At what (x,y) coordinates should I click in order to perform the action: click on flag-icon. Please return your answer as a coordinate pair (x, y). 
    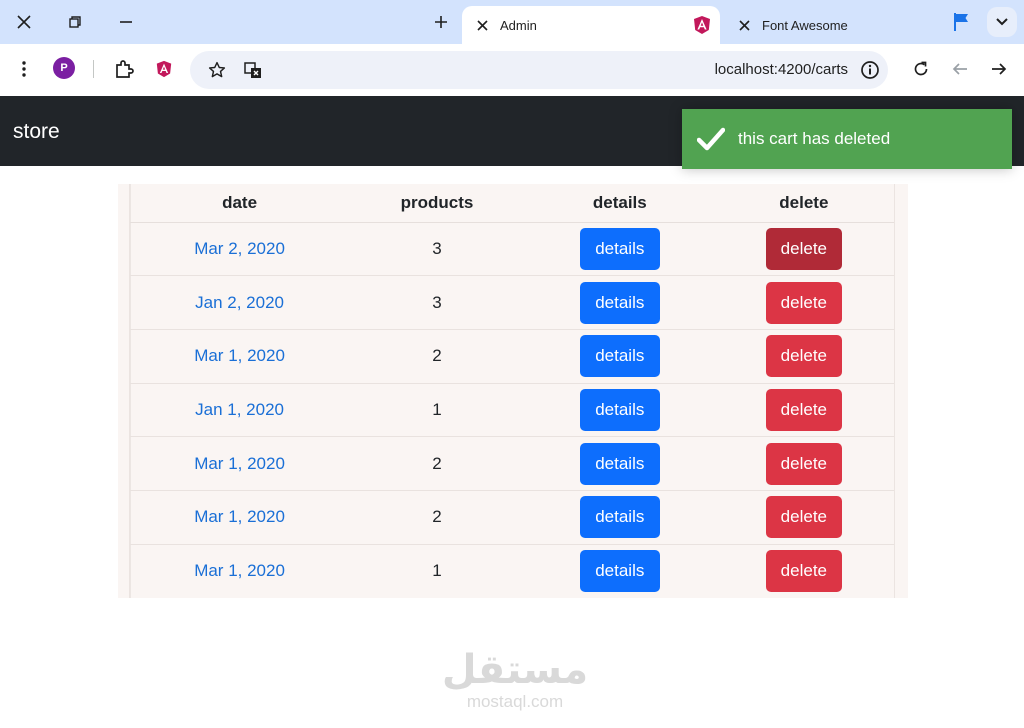
    Looking at the image, I should click on (962, 22).